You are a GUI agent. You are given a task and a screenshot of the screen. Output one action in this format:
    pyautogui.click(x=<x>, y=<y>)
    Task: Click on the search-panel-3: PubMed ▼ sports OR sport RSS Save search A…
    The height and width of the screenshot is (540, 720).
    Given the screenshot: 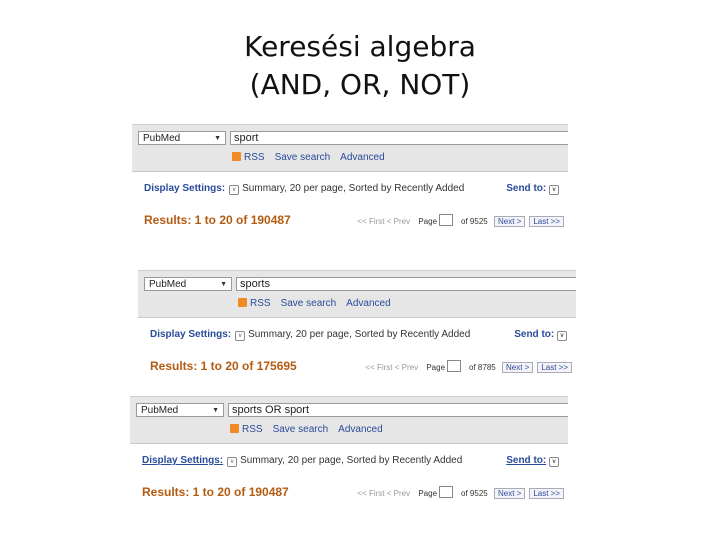 What is the action you would take?
    pyautogui.click(x=349, y=452)
    